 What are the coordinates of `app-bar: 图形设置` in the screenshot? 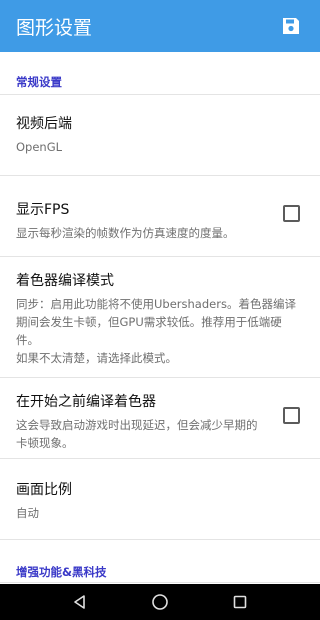 It's located at (160, 26).